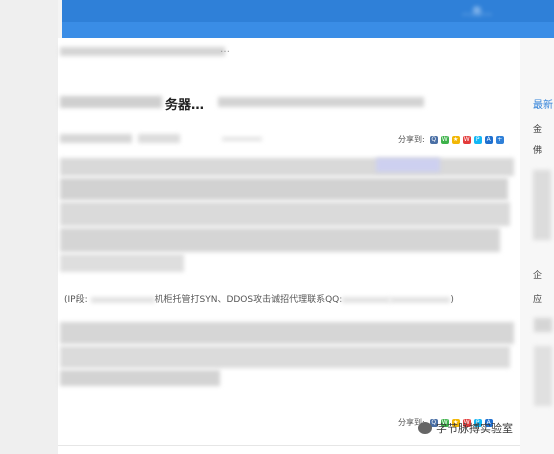  Describe the element at coordinates (455, 139) in the screenshot. I see `star-icon: ★` at that location.